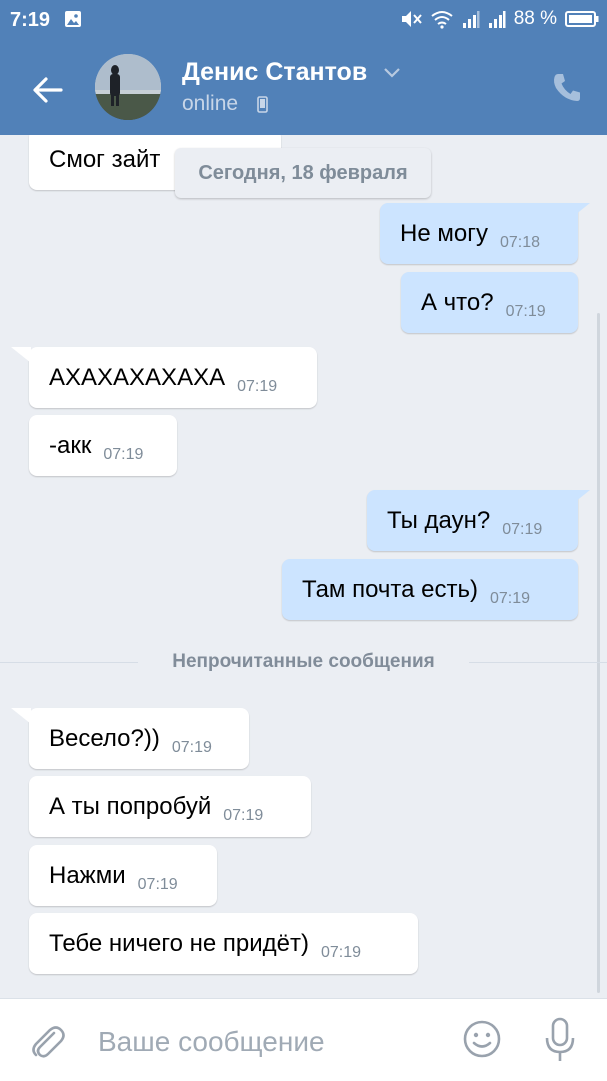  Describe the element at coordinates (411, 19) in the screenshot. I see `mute-icon` at that location.